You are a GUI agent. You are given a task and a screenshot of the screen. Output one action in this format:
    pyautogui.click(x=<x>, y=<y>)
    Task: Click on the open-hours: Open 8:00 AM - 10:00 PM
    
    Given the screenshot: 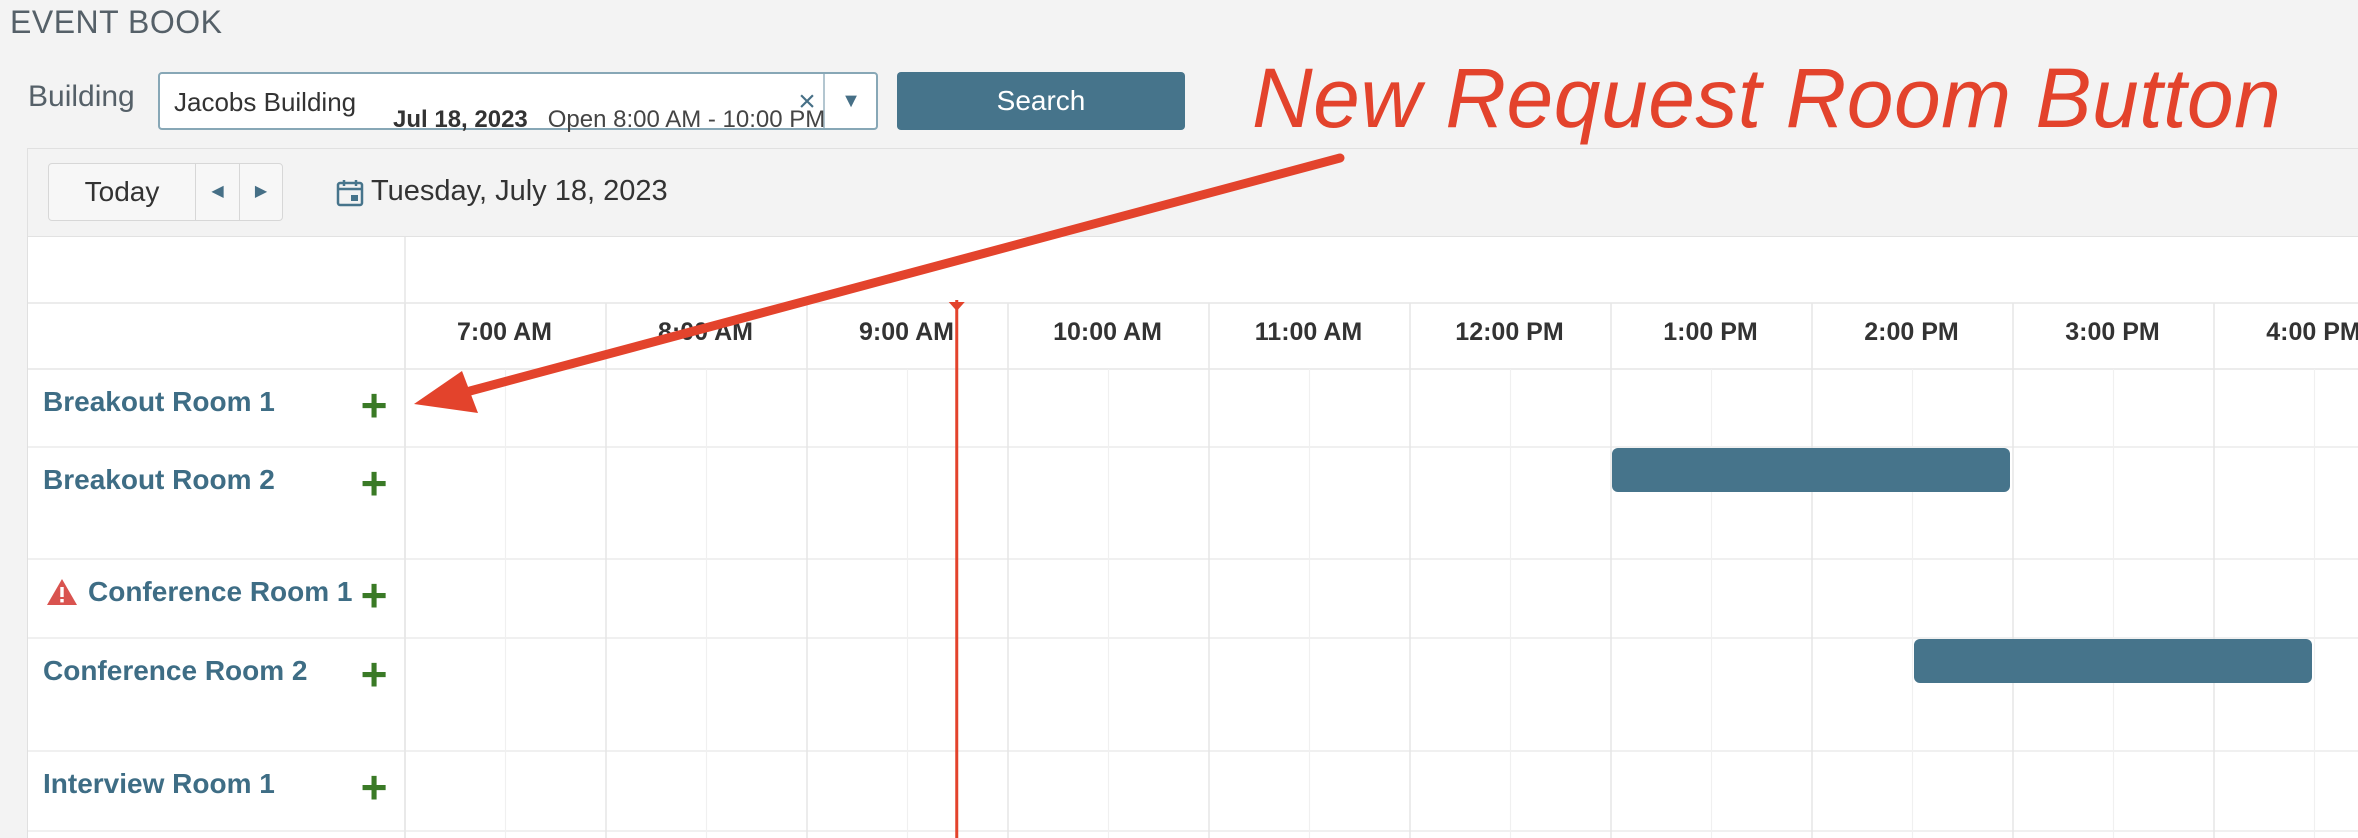 What is the action you would take?
    pyautogui.click(x=686, y=119)
    